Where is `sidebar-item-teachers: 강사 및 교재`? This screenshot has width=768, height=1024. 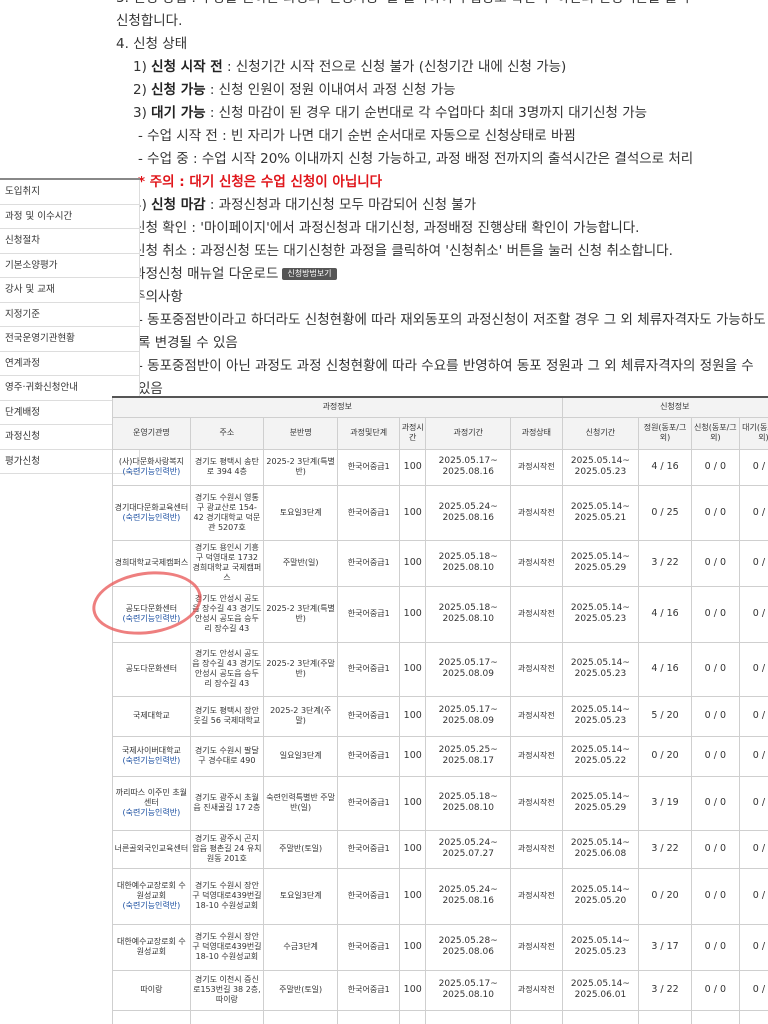
sidebar-item-teachers: 강사 및 교재 is located at coordinates (70, 290).